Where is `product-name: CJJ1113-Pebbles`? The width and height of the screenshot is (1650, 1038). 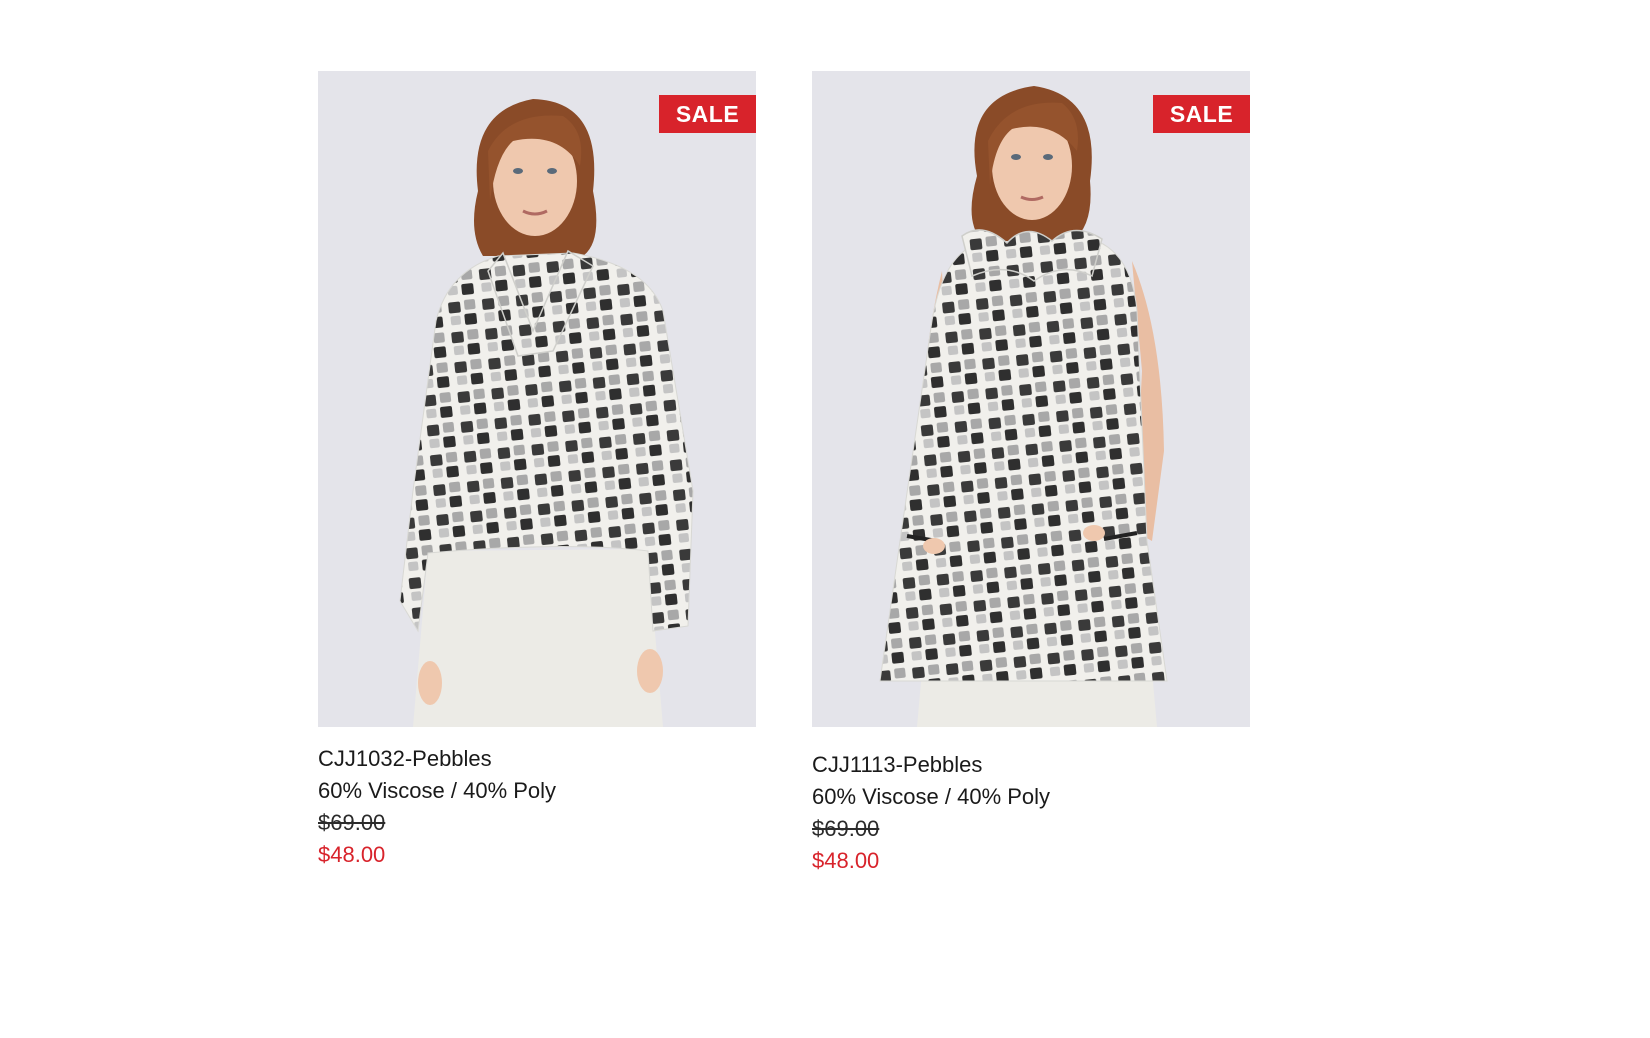
product-name: CJJ1113-Pebbles is located at coordinates (1031, 765).